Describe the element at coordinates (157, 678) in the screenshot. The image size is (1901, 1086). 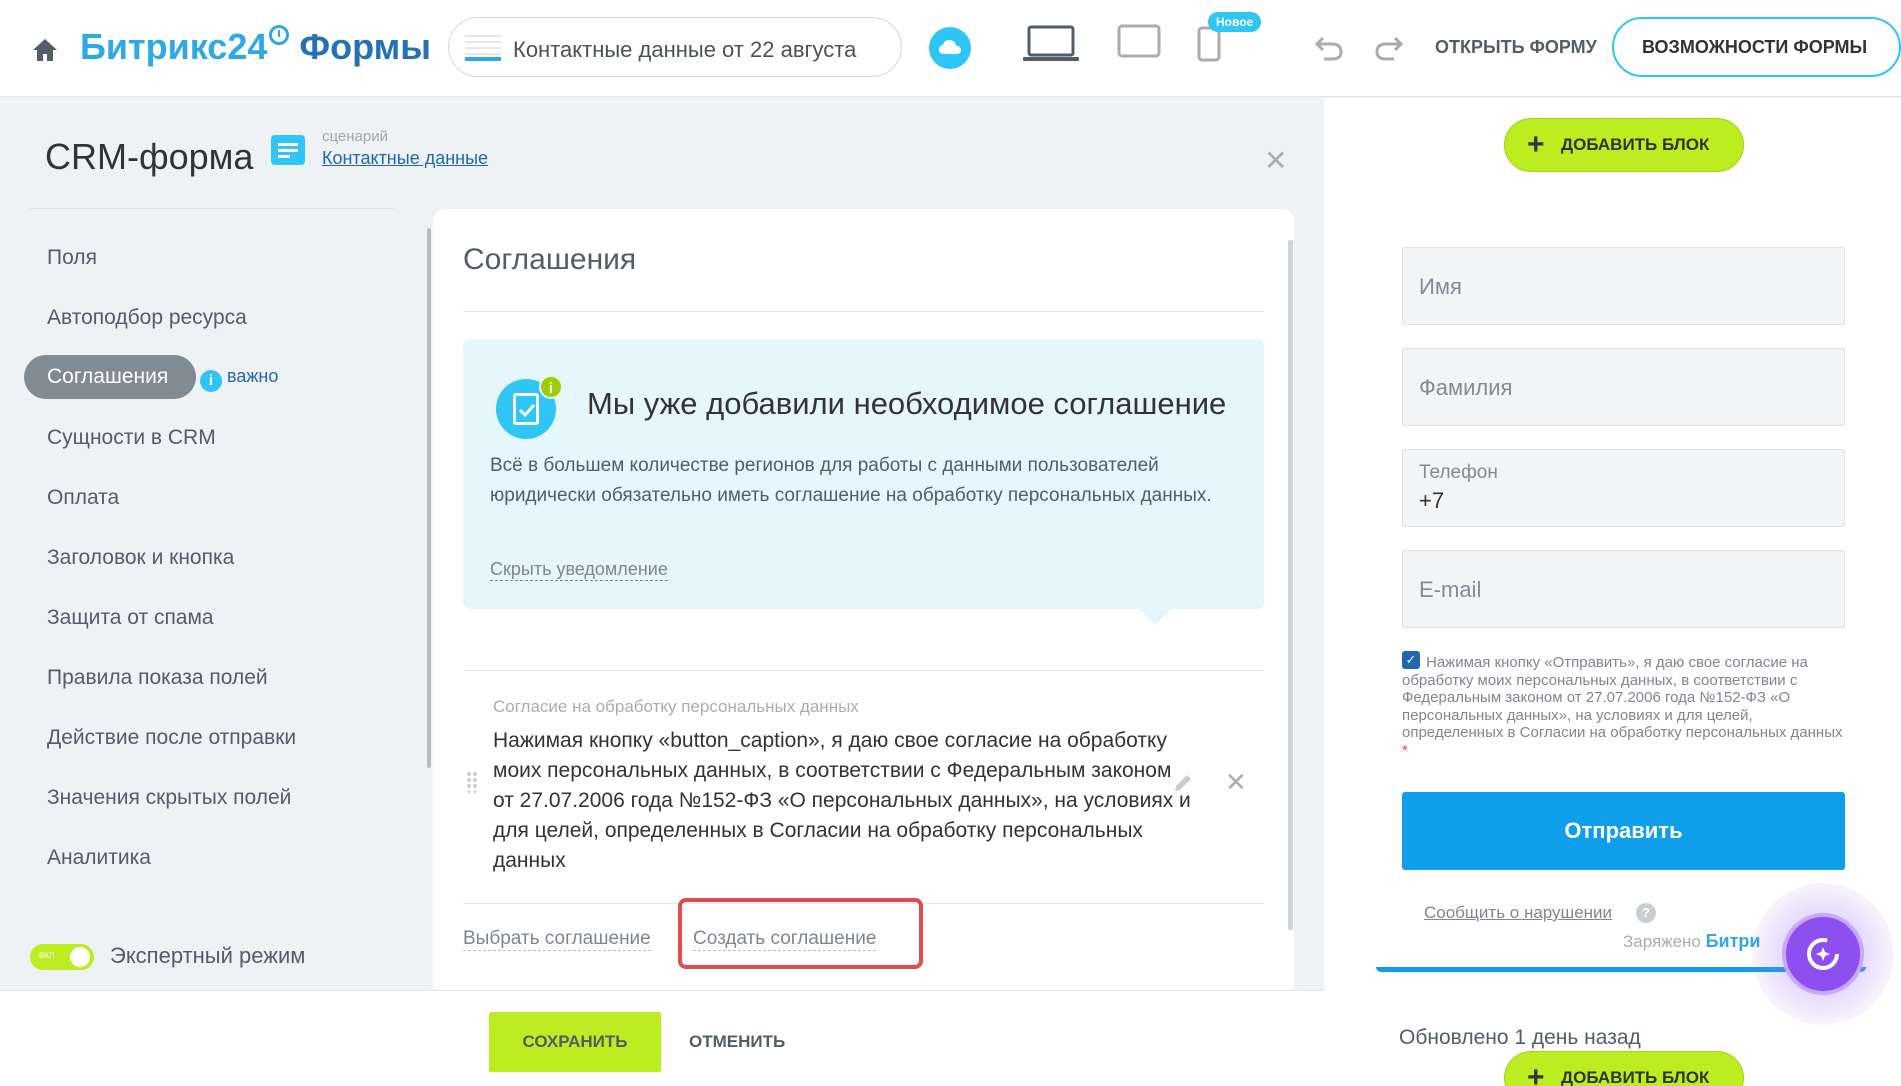
I see `nav-item-field-rules: Правила показа полей` at that location.